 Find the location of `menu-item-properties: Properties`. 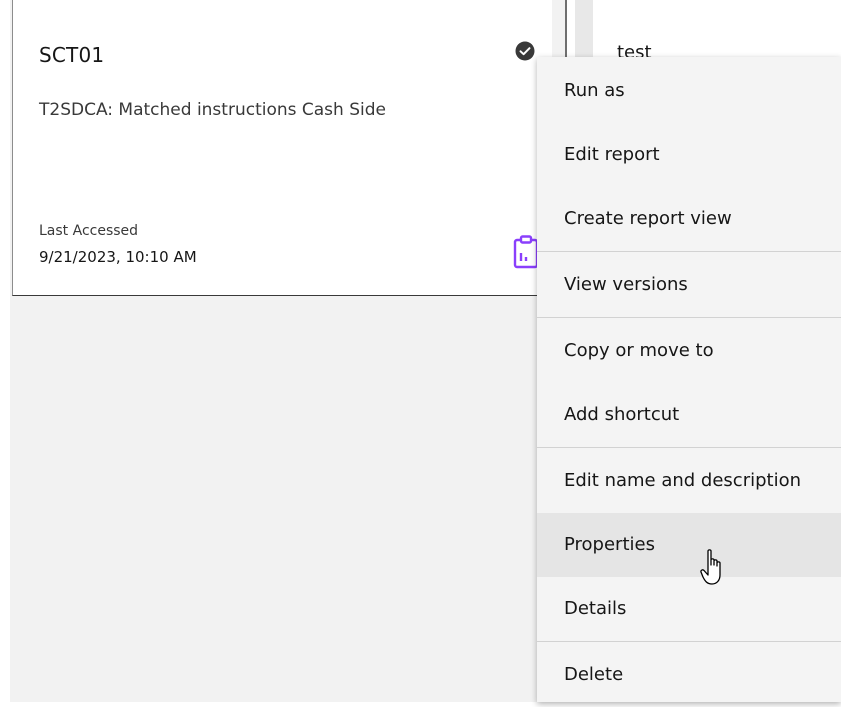

menu-item-properties: Properties is located at coordinates (689, 545).